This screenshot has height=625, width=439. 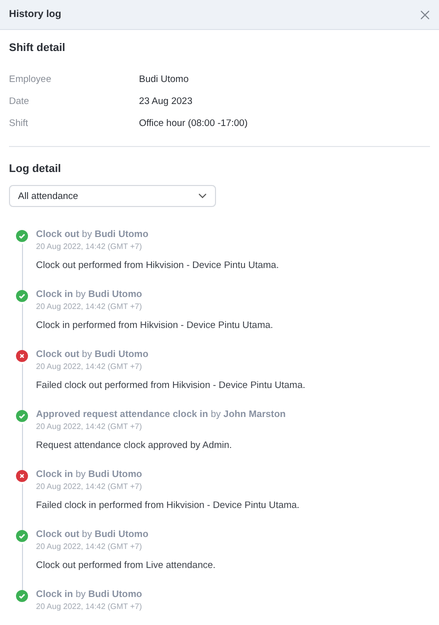 What do you see at coordinates (194, 123) in the screenshot?
I see `field-value: Office hour (08:00 -17:00)` at bounding box center [194, 123].